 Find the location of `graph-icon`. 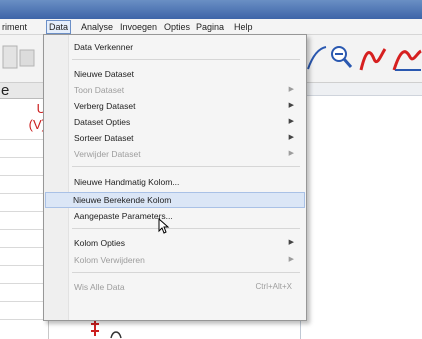

graph-icon is located at coordinates (407, 58).